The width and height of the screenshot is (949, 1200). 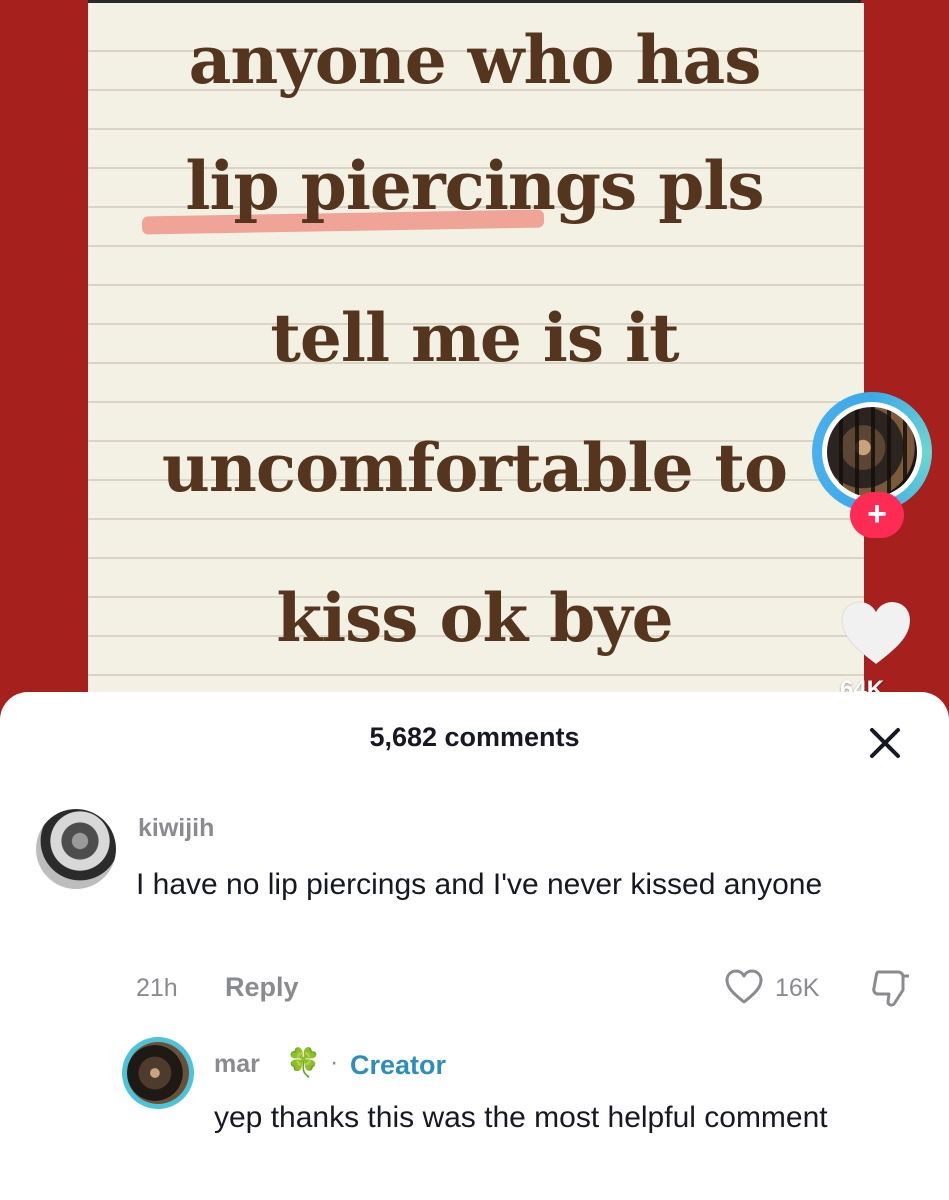 I want to click on avatar, so click(x=76, y=849).